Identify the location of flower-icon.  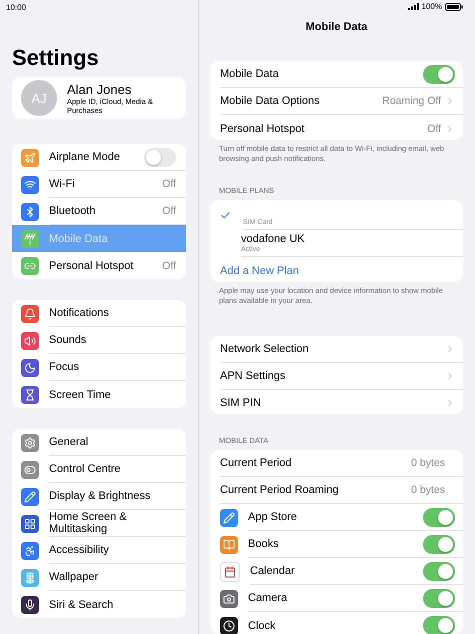
(30, 577).